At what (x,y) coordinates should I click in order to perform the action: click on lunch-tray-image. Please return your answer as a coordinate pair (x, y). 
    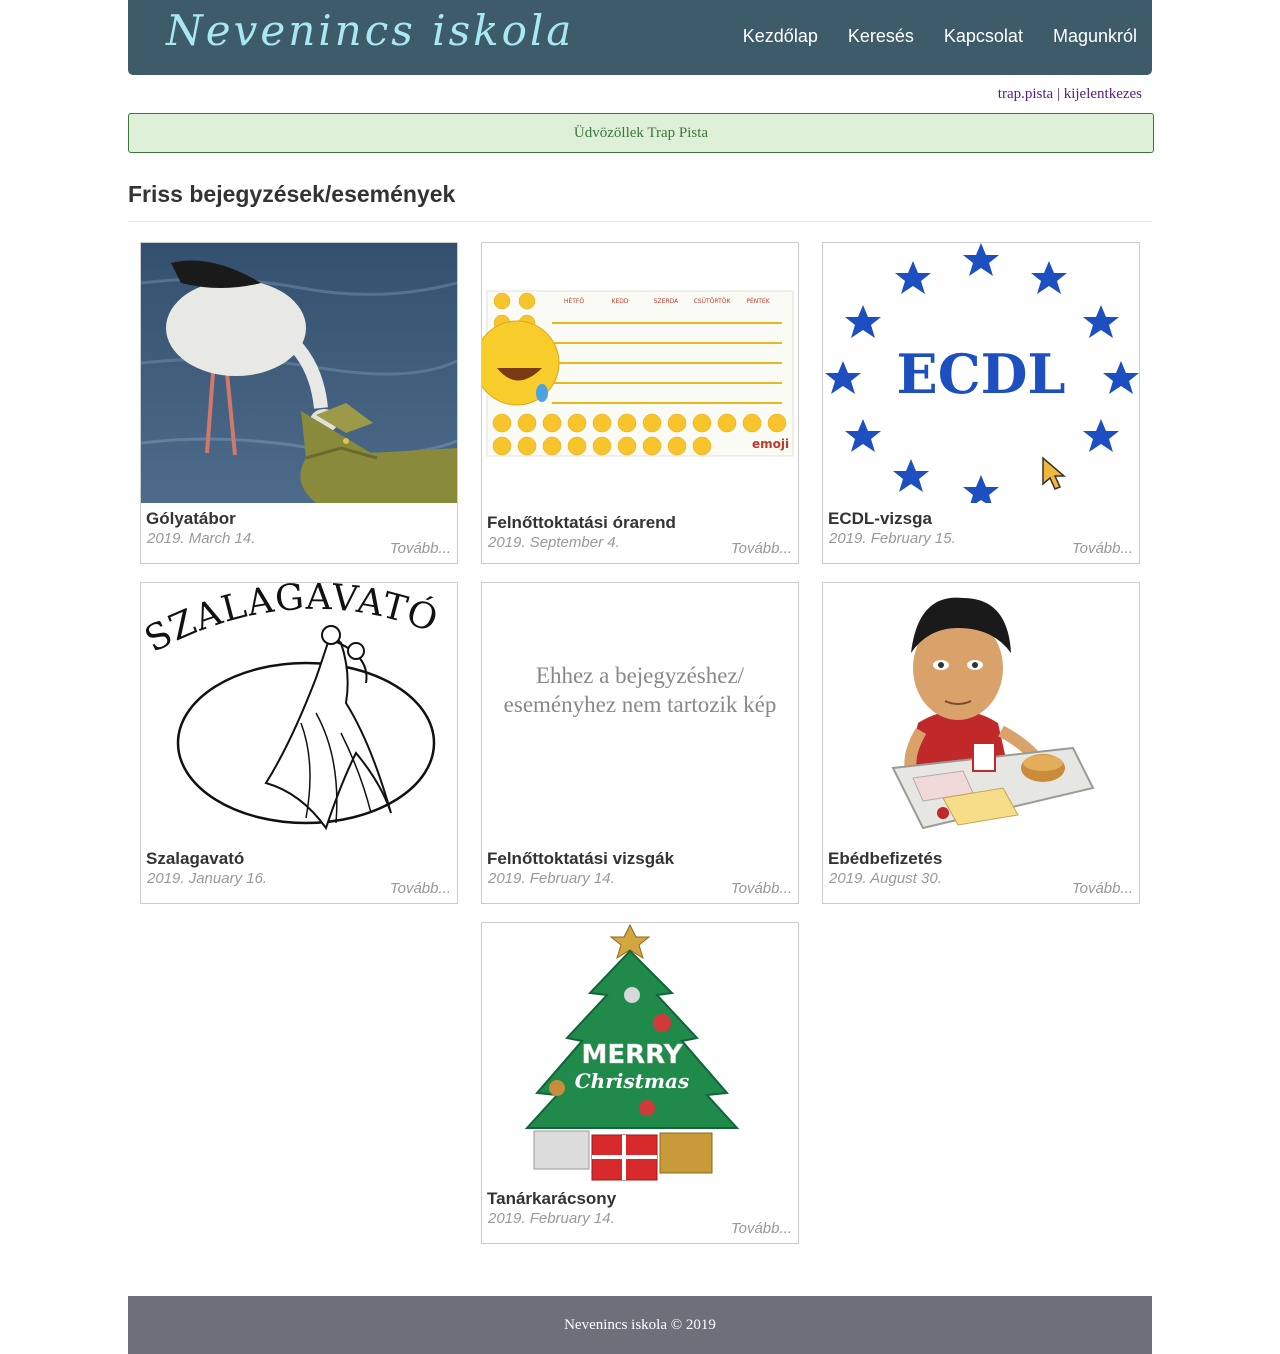
    Looking at the image, I should click on (981, 713).